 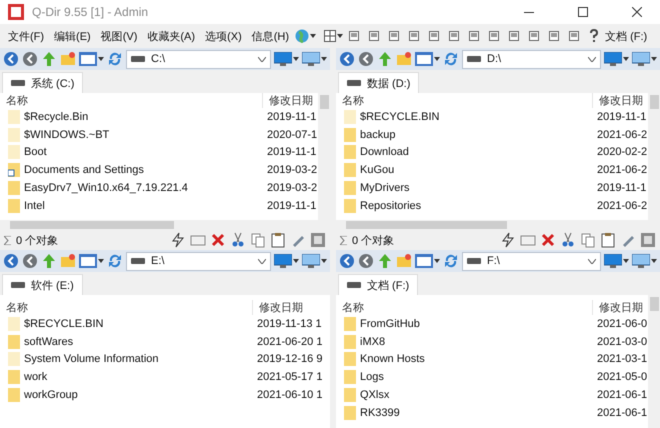 What do you see at coordinates (159, 188) in the screenshot?
I see `file-row: EasyDrv7_Win10.x64_7.19.221.4 2019-03-2` at bounding box center [159, 188].